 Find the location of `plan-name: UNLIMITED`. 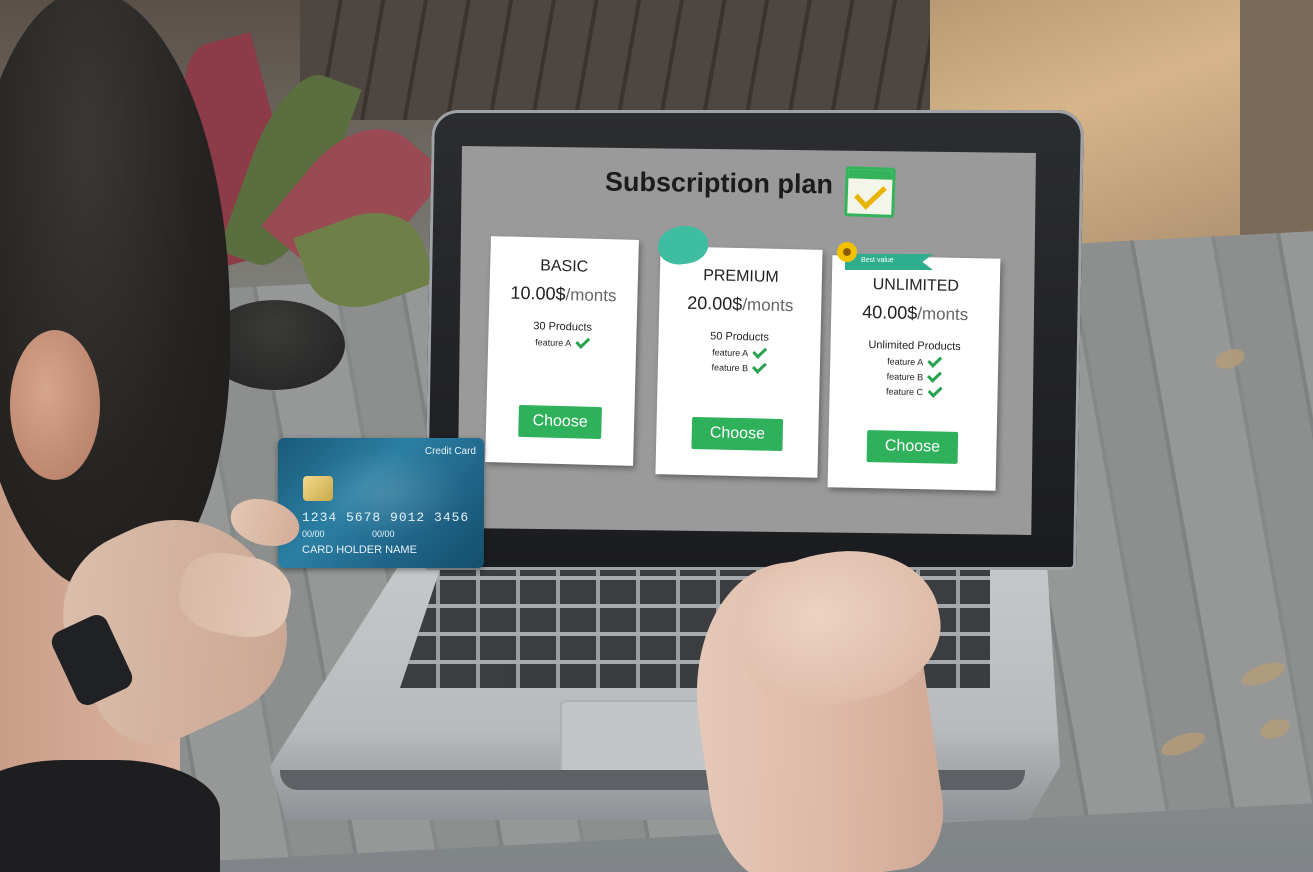

plan-name: UNLIMITED is located at coordinates (916, 285).